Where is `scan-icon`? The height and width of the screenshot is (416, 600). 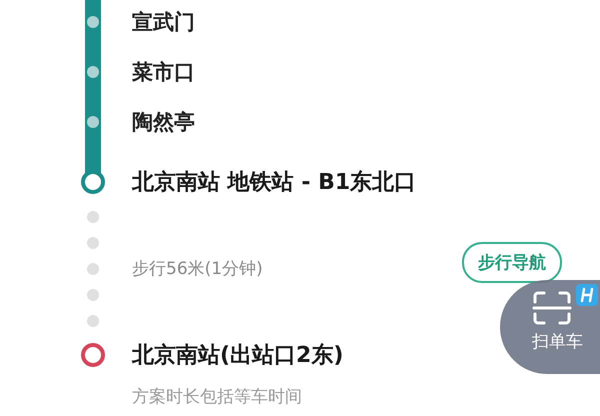
scan-icon is located at coordinates (552, 308).